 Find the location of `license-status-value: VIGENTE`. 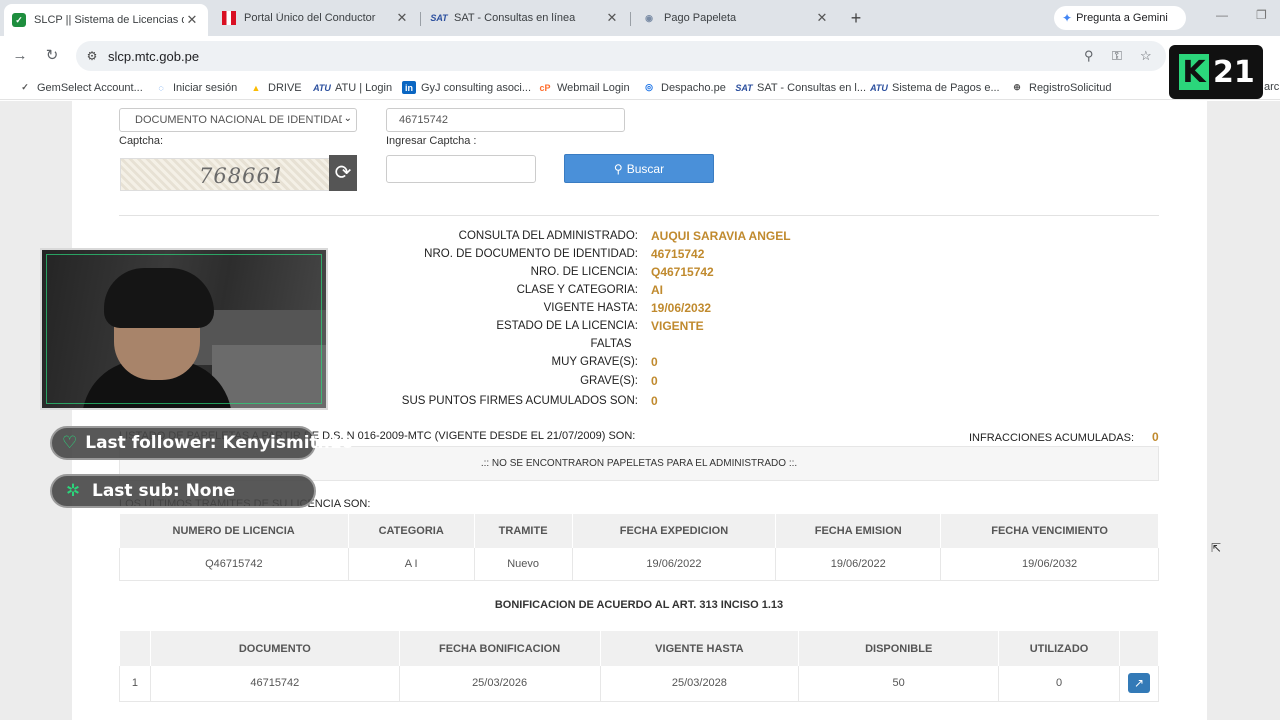

license-status-value: VIGENTE is located at coordinates (677, 326).